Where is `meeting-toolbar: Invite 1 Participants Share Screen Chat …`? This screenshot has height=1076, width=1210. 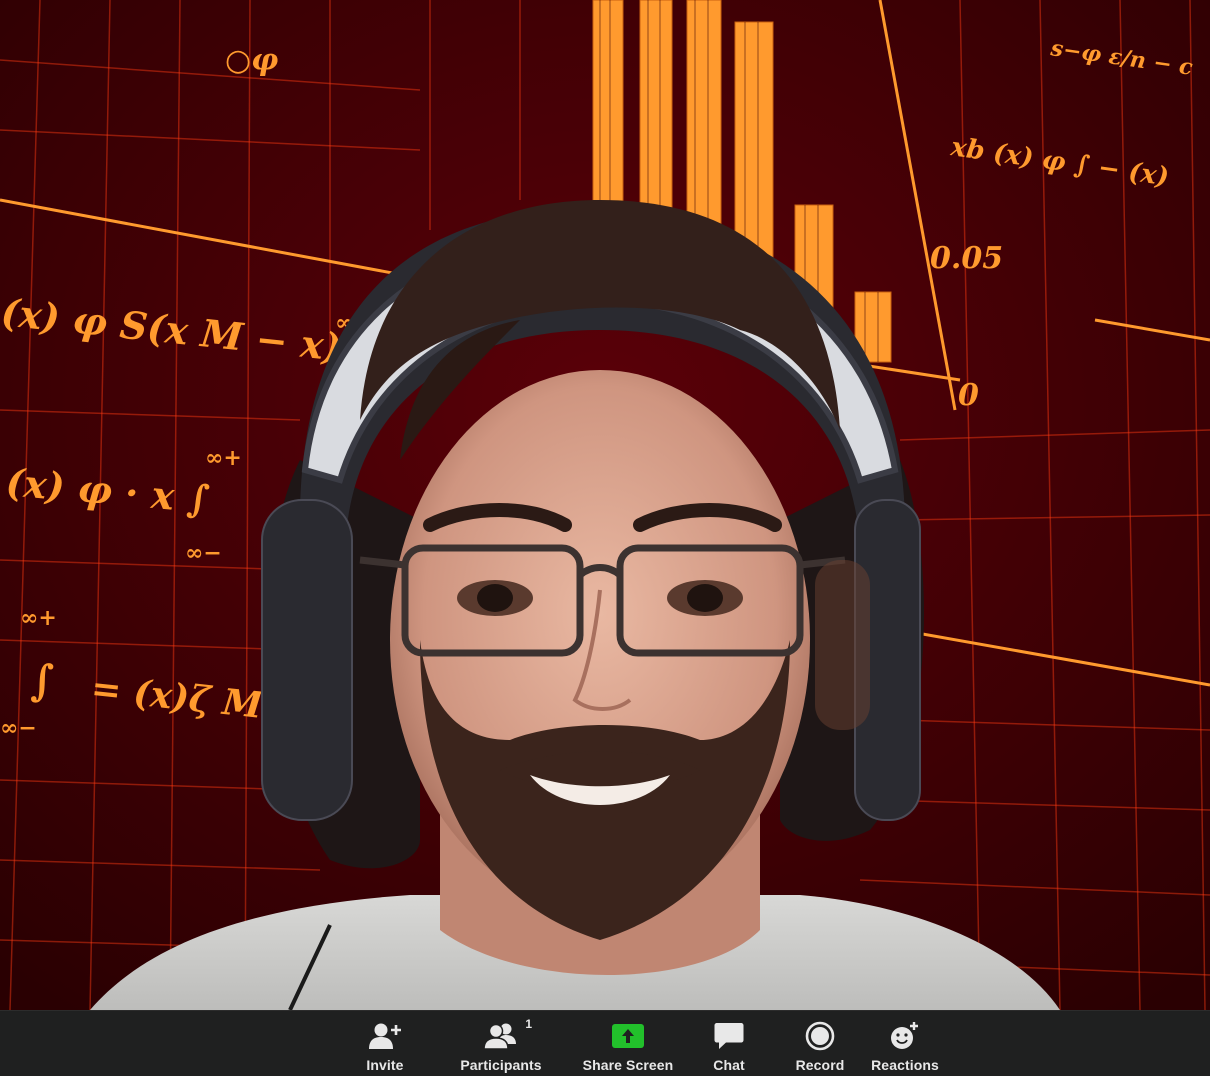
meeting-toolbar: Invite 1 Participants Share Screen Chat … is located at coordinates (605, 1043).